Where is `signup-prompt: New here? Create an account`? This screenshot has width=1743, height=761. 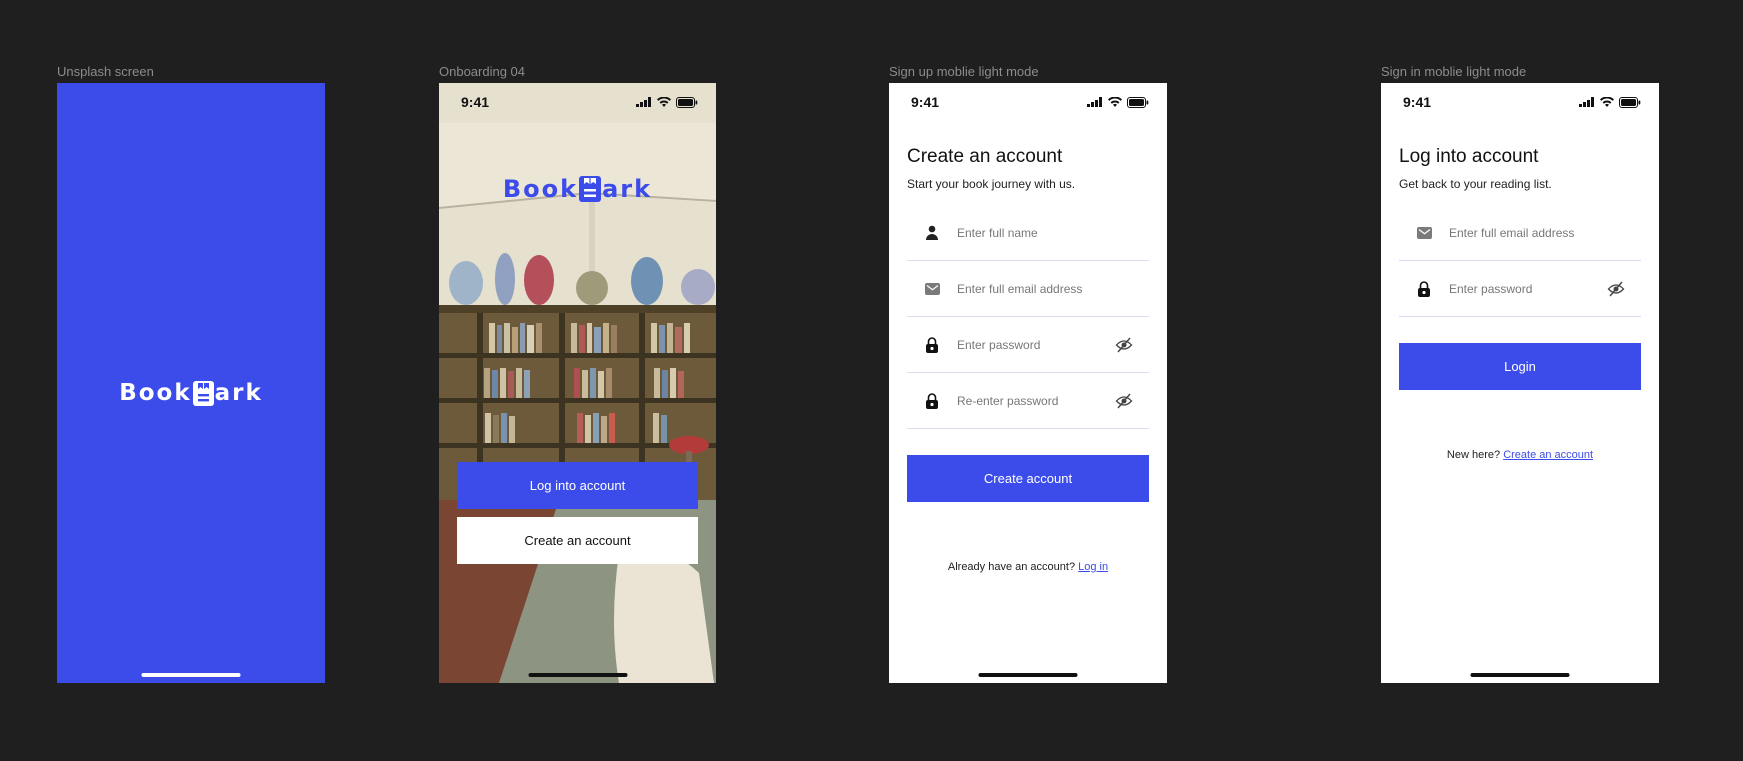
signup-prompt: New here? Create an account is located at coordinates (1520, 455).